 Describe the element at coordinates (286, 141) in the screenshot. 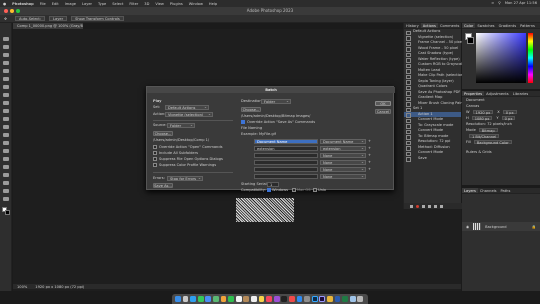

I see `naming-field-1: Document Name` at that location.